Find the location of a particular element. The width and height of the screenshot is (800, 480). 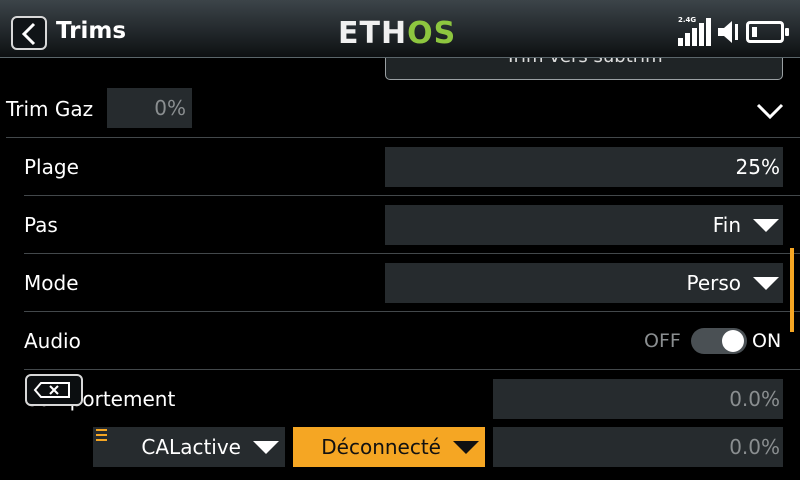

top-bar: Trims ETHOS 2.4G is located at coordinates (400, 29).